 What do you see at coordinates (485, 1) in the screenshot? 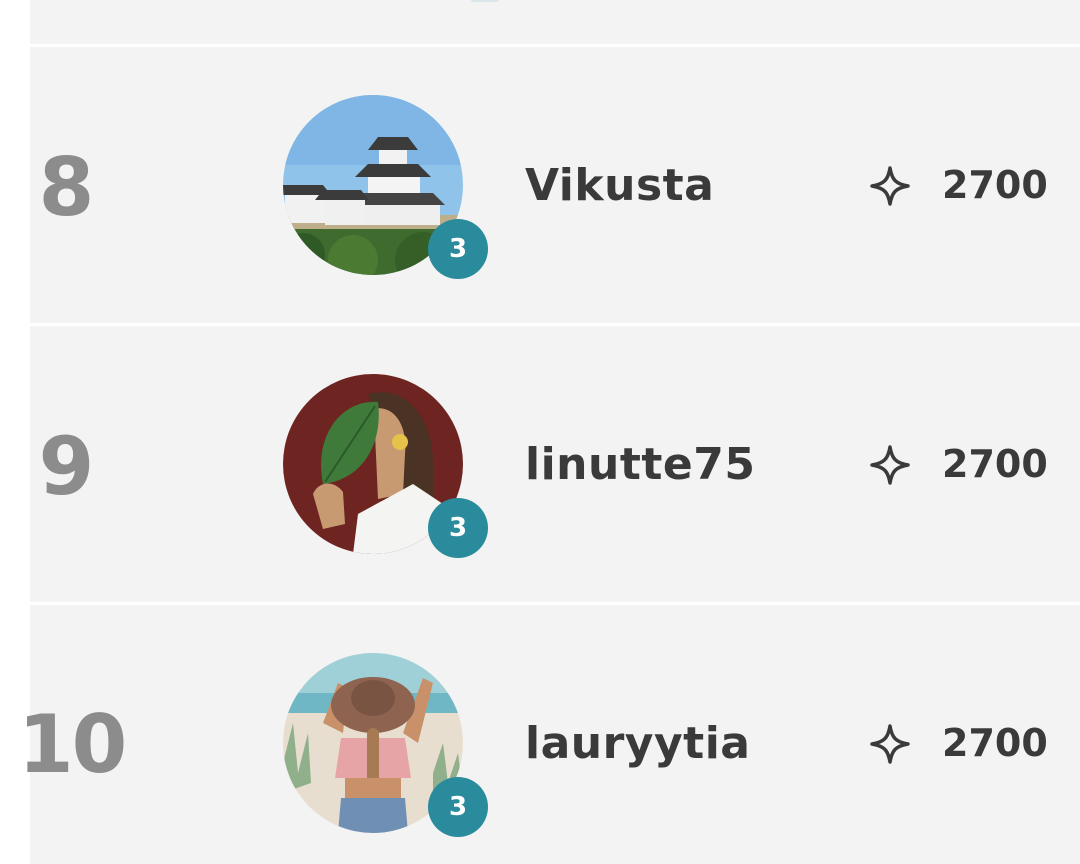
I see `previous-row-indicator` at bounding box center [485, 1].